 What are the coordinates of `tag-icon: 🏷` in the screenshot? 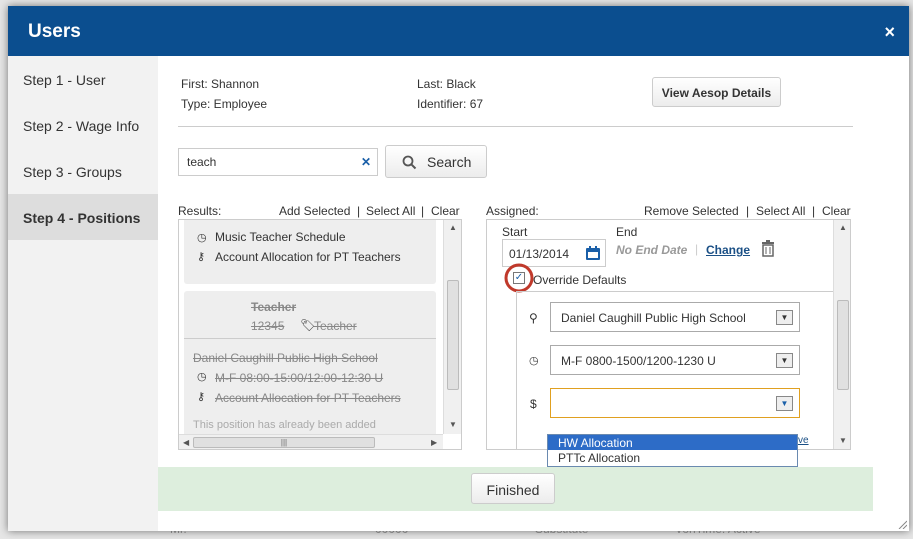 It's located at (308, 325).